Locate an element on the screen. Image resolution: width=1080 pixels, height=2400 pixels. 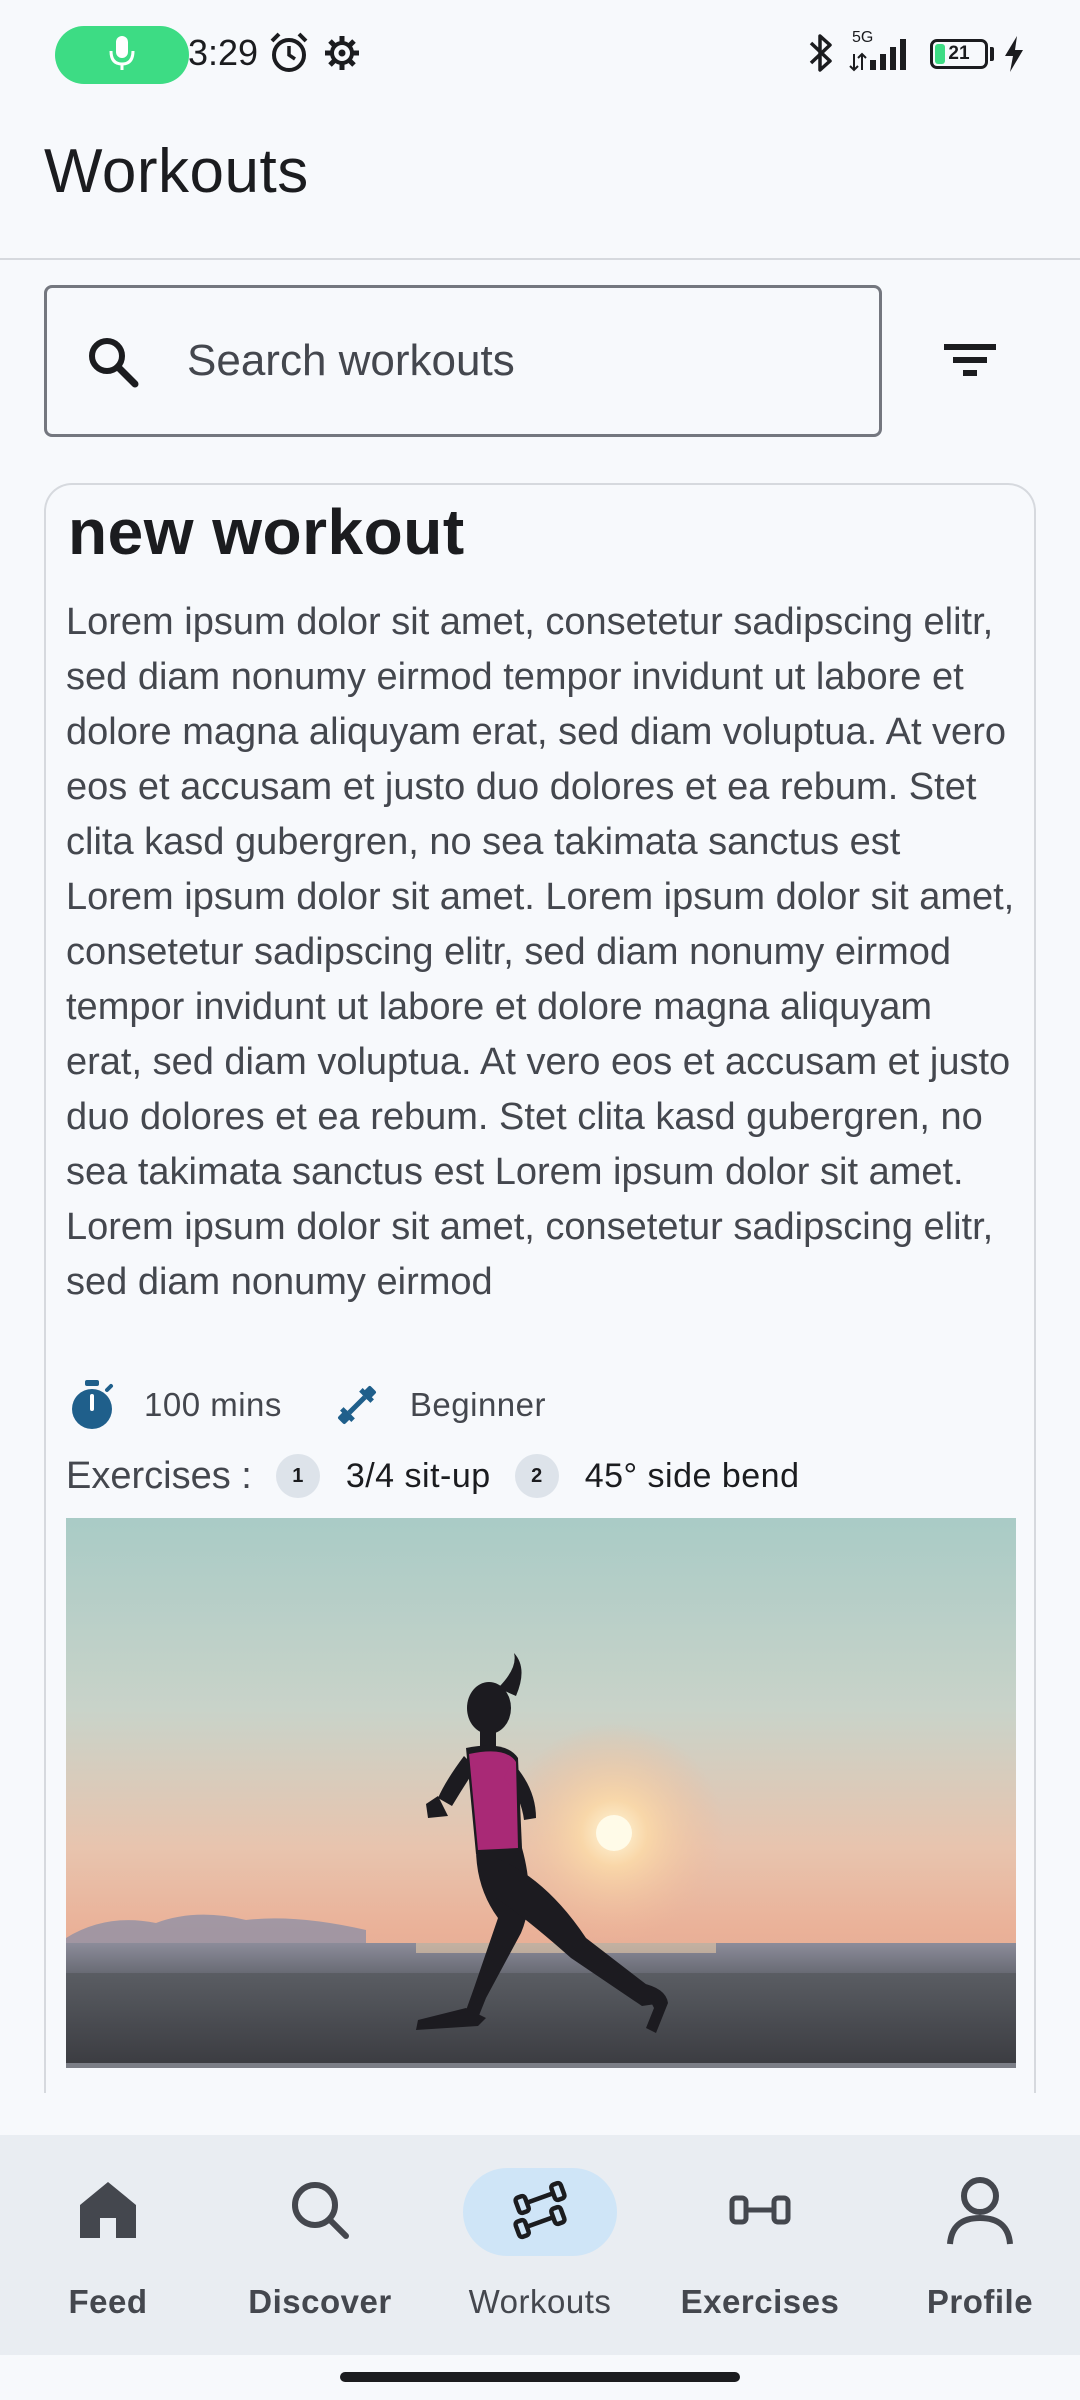
nav-item-discover: Discover is located at coordinates (320, 2245).